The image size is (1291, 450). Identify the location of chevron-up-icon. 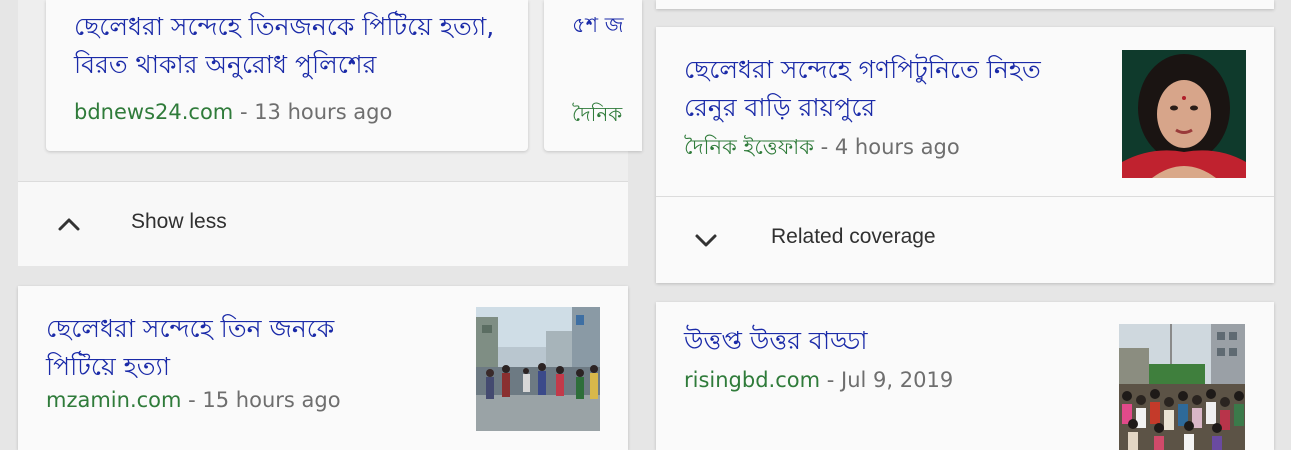
(69, 224).